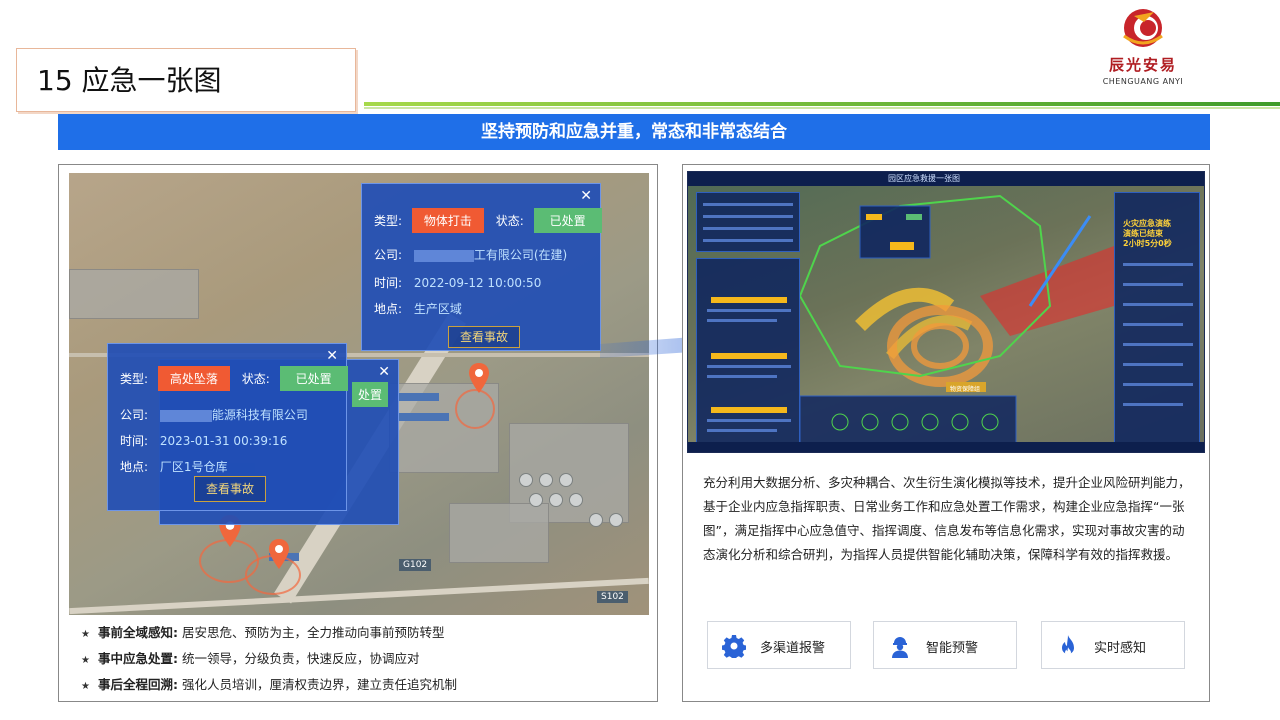  Describe the element at coordinates (223, 441) in the screenshot. I see `time-value: 2023-01-31 00:39:16` at that location.